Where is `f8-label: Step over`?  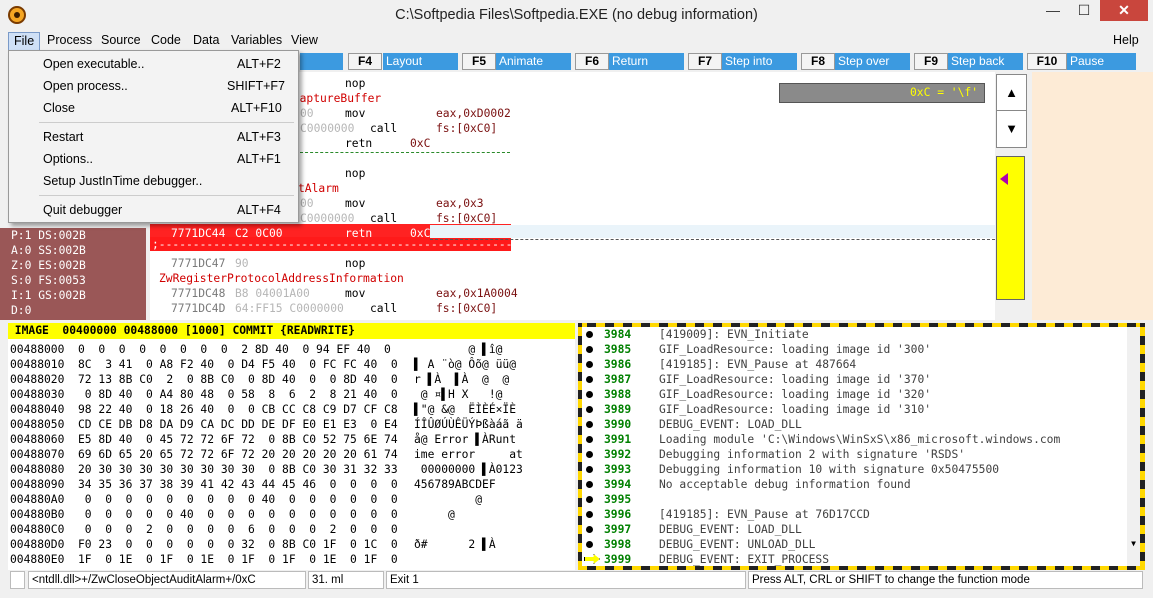
f8-label: Step over is located at coordinates (872, 61).